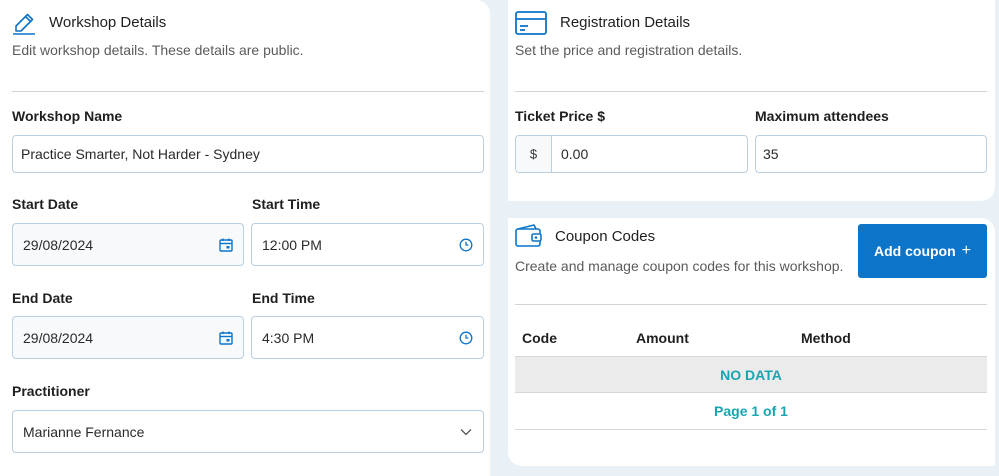 Image resolution: width=999 pixels, height=476 pixels. What do you see at coordinates (45, 204) in the screenshot?
I see `start-date-label: Start Date` at bounding box center [45, 204].